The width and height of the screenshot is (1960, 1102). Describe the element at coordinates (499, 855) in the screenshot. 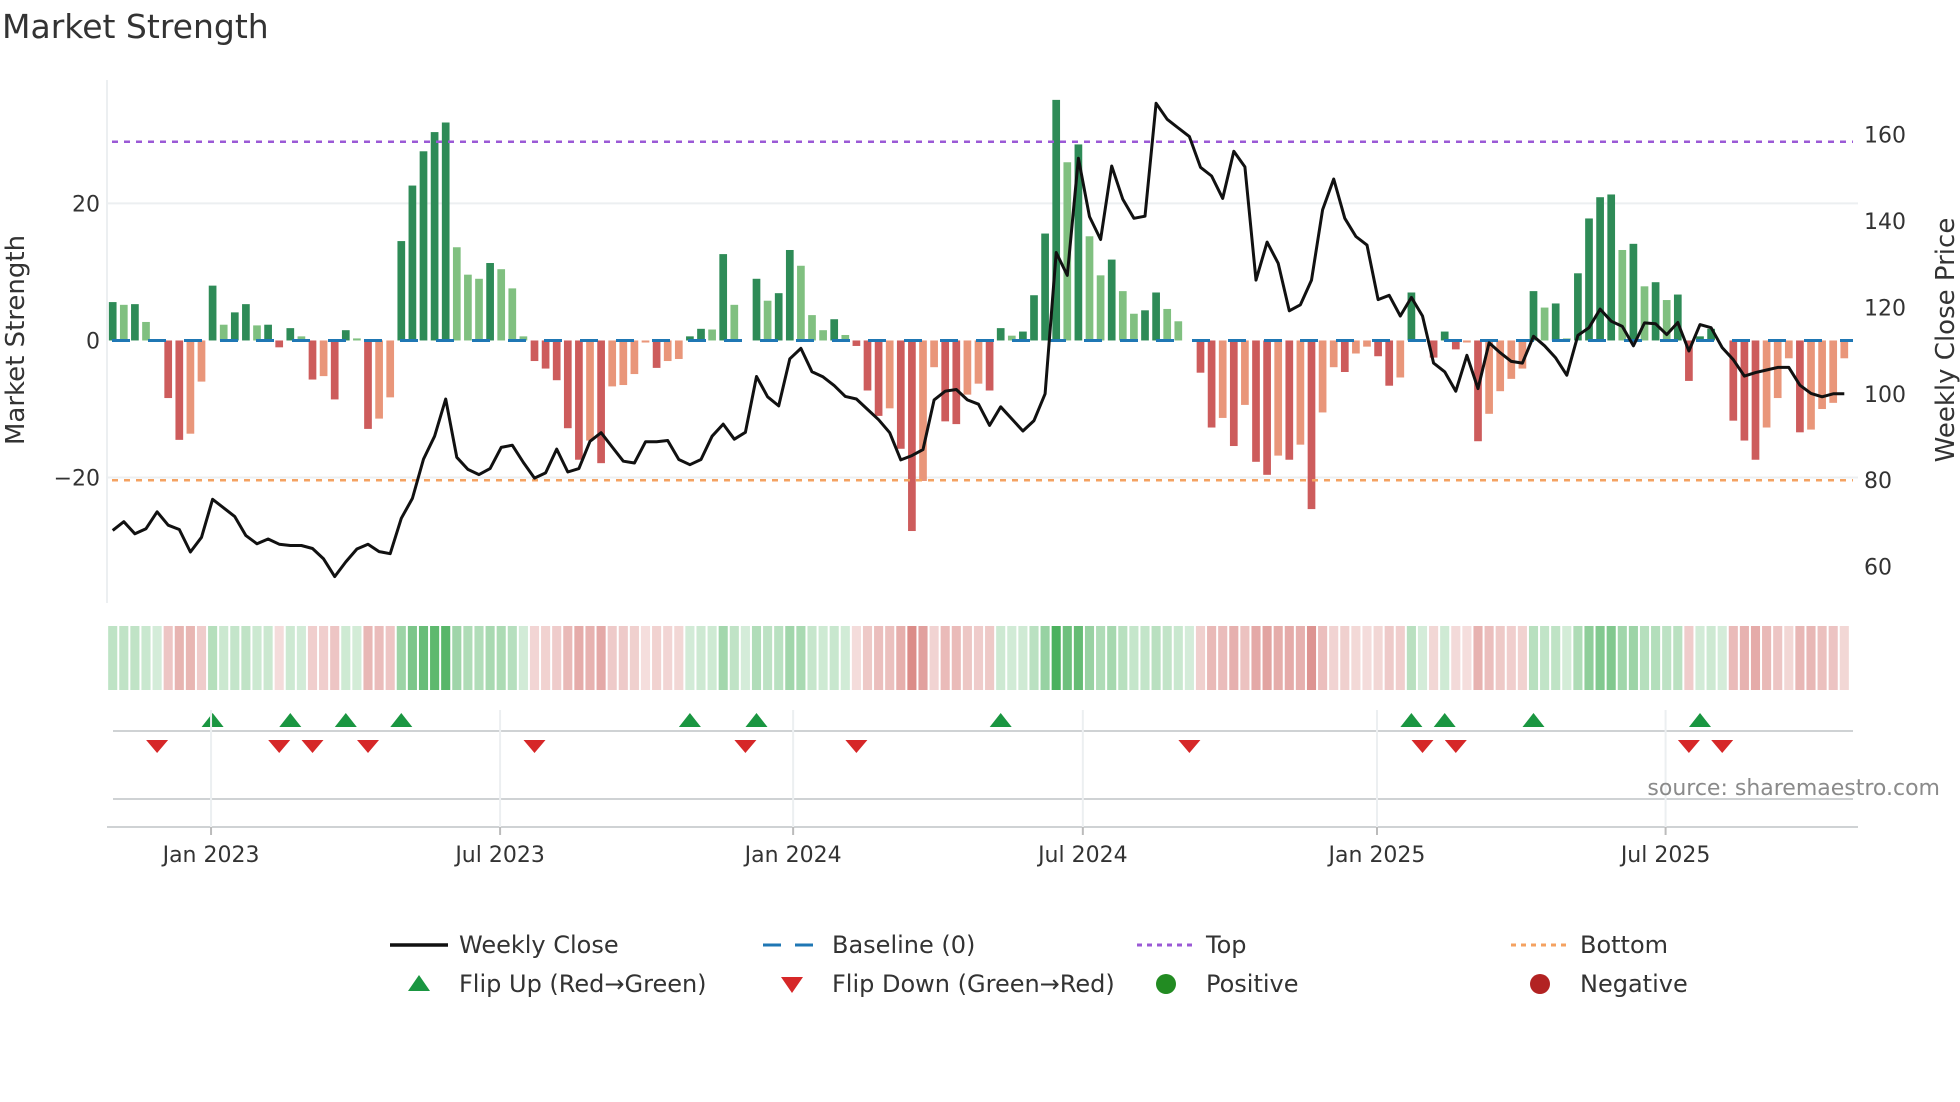

I see `x-tick-label: Jul 2023` at that location.